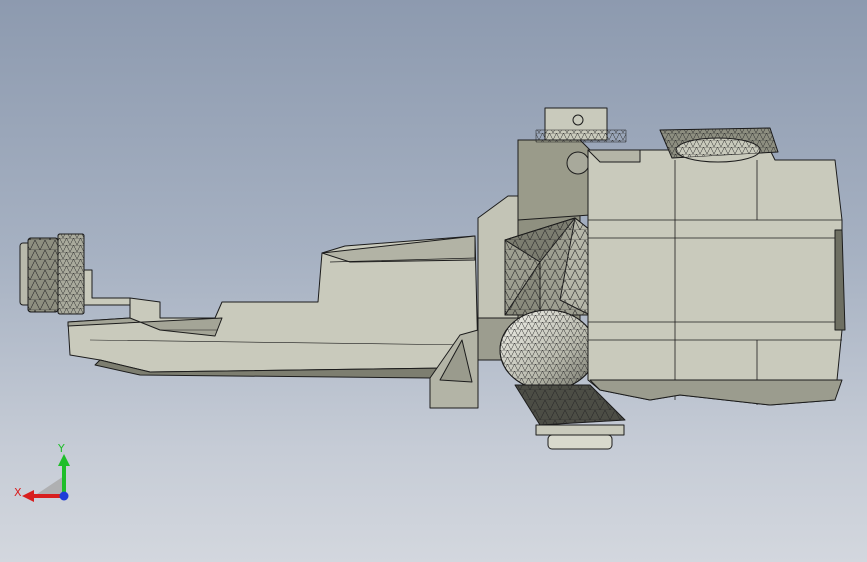 This screenshot has width=867, height=562. I want to click on x-axis-arrow, so click(28, 496).